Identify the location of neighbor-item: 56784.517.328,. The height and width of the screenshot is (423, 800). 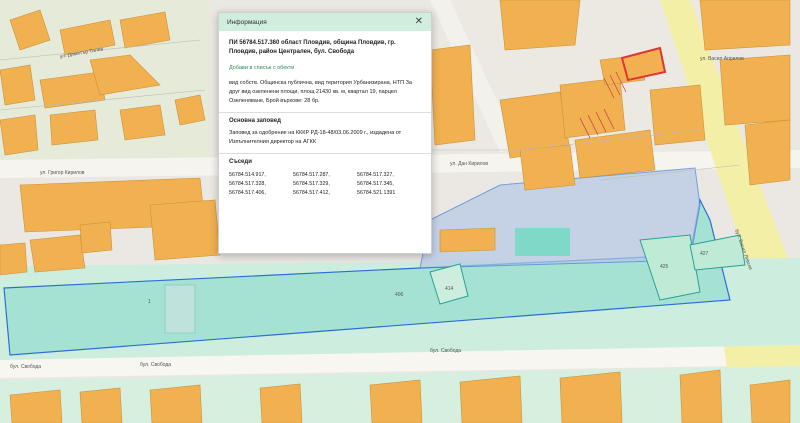
(261, 184).